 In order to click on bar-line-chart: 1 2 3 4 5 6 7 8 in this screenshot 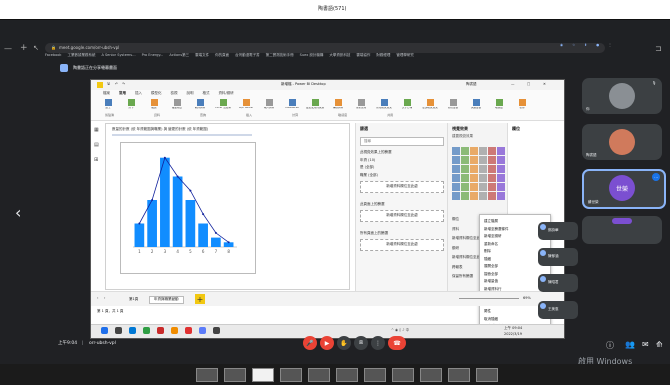, I will do `click(182, 204)`.